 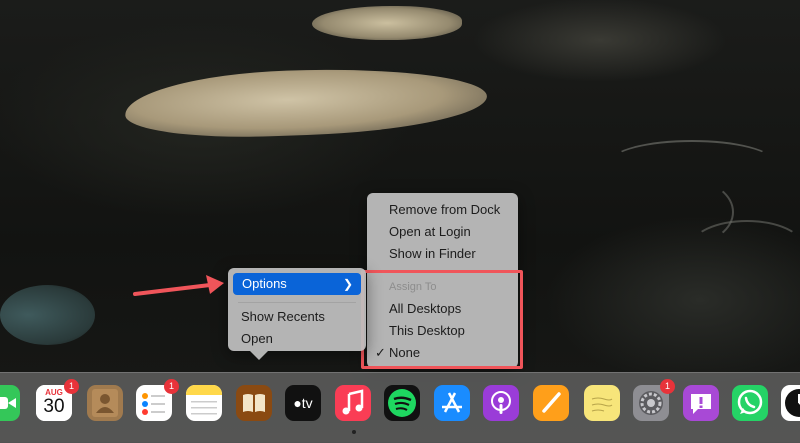 I want to click on apple-tv-icon: ●tv, so click(x=303, y=403).